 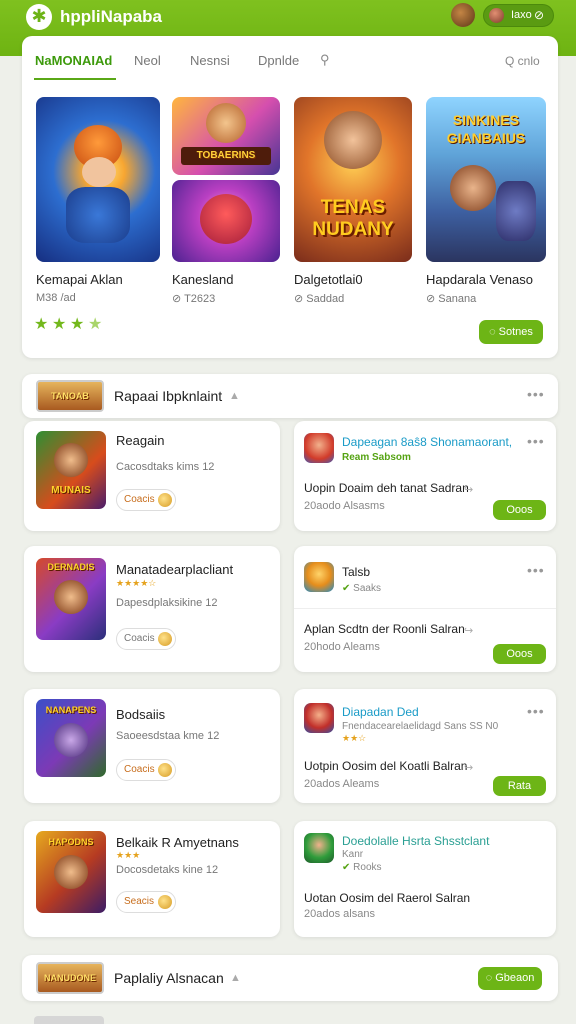 I want to click on section-title: Rapaai Ibpknlaint, so click(x=168, y=396).